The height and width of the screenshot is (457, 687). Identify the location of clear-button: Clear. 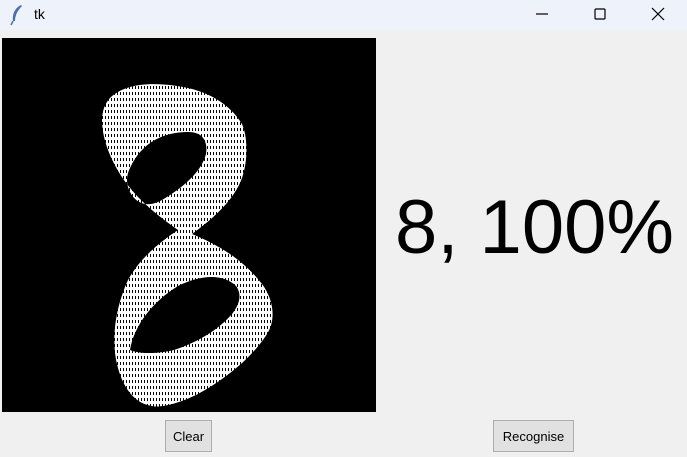
(188, 436).